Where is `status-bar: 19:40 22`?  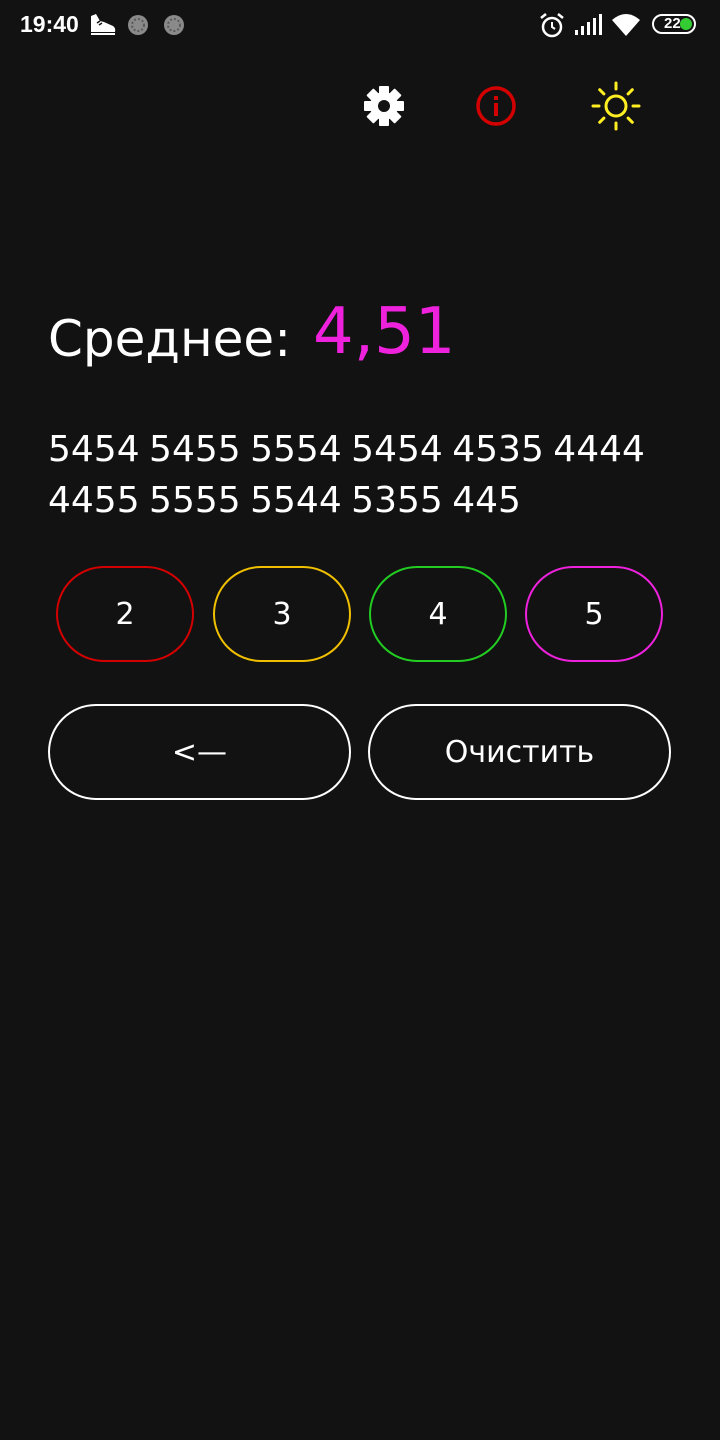 status-bar: 19:40 22 is located at coordinates (360, 26).